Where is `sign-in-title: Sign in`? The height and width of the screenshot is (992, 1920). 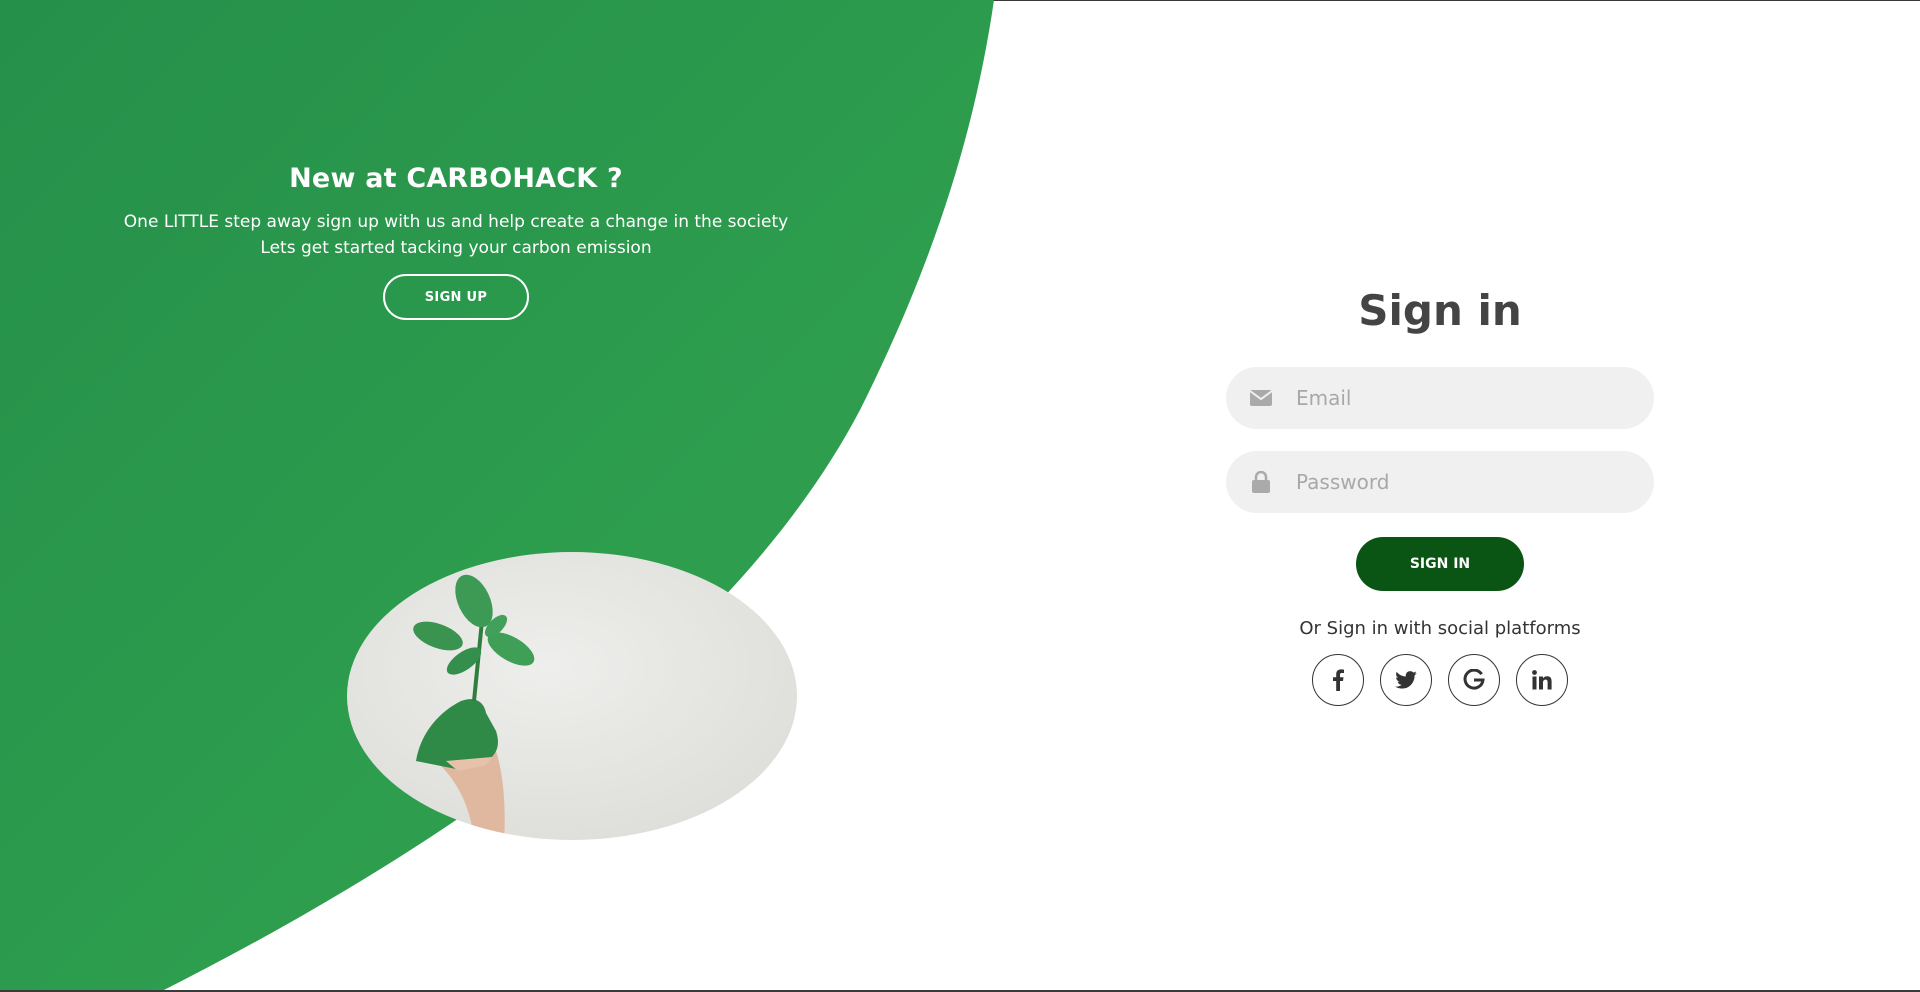 sign-in-title: Sign in is located at coordinates (1440, 310).